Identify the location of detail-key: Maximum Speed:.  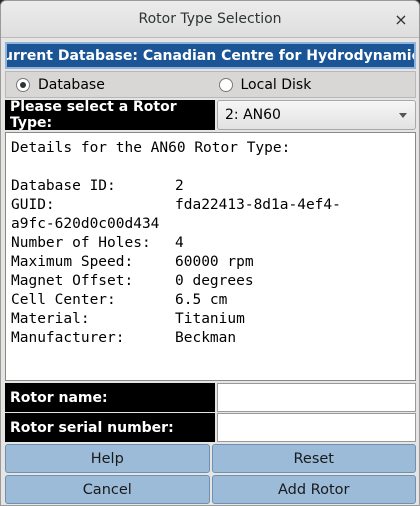
(72, 262).